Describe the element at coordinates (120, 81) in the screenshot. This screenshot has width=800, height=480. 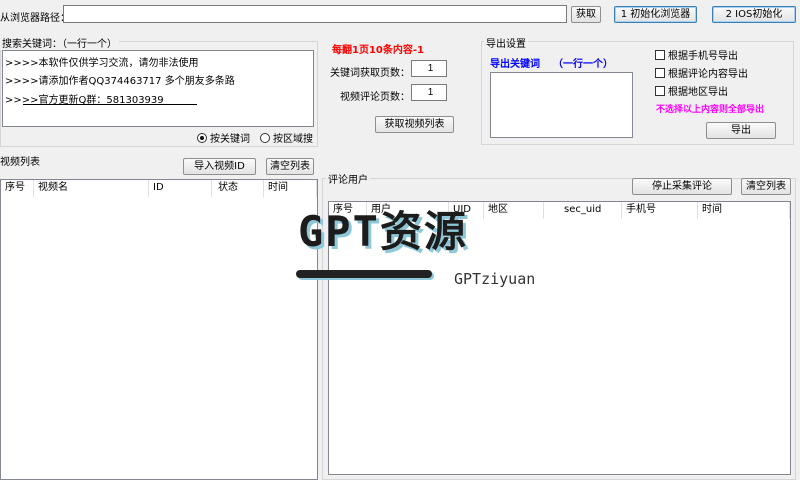
I see `search-line-2: >>>>请添加作者QQ374463717 多个朋友多条路` at that location.